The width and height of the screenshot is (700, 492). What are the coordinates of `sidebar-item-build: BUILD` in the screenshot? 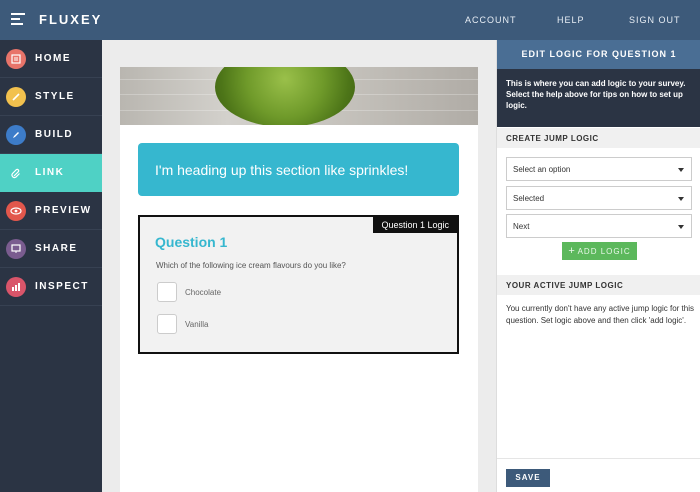 It's located at (51, 135).